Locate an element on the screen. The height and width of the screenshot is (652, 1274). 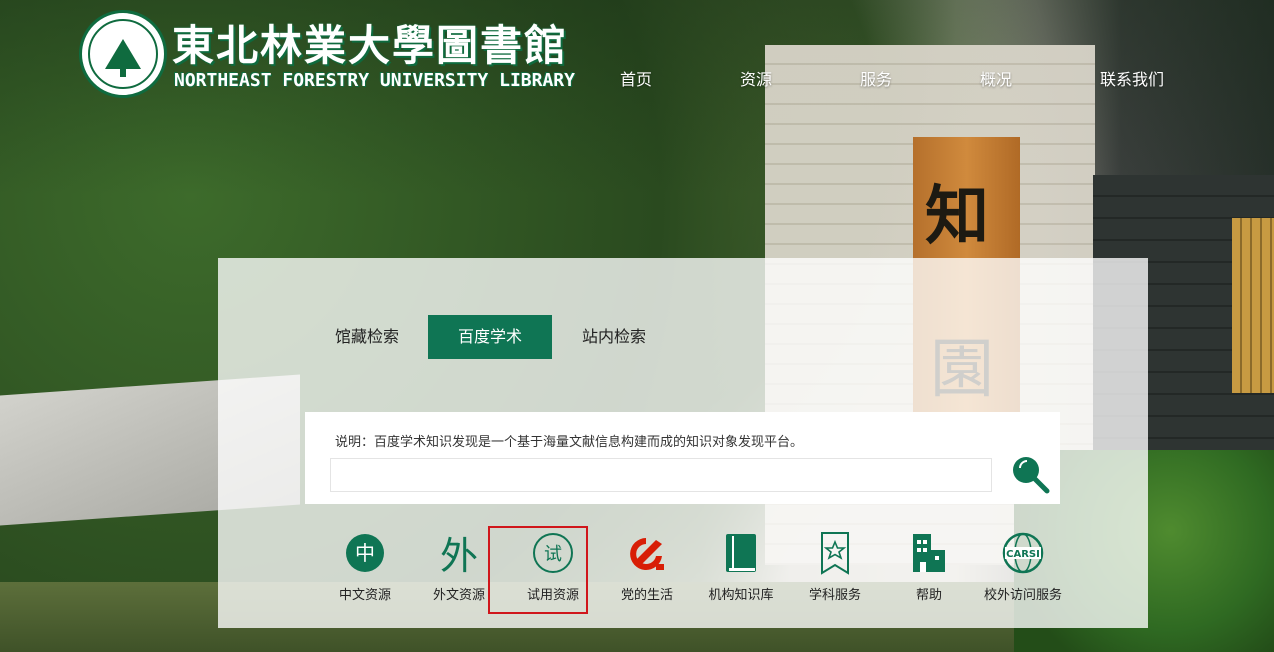
bookmark-star-icon is located at coordinates (835, 553).